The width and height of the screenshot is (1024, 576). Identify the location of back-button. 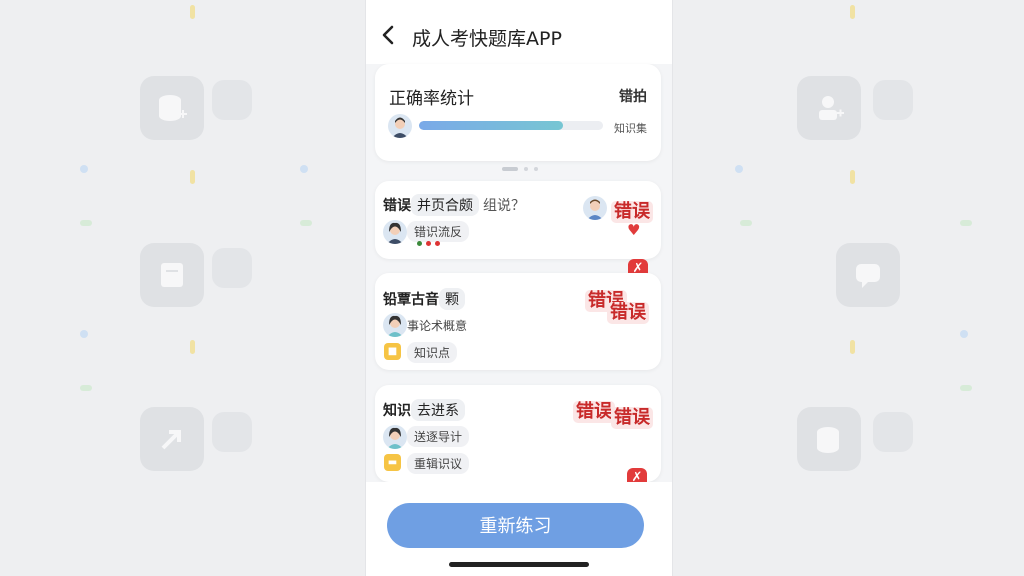
(388, 35).